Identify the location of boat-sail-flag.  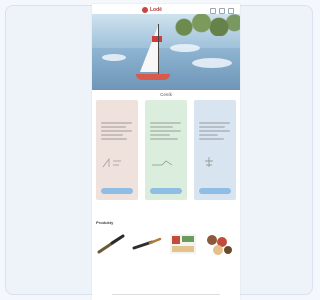
(157, 39).